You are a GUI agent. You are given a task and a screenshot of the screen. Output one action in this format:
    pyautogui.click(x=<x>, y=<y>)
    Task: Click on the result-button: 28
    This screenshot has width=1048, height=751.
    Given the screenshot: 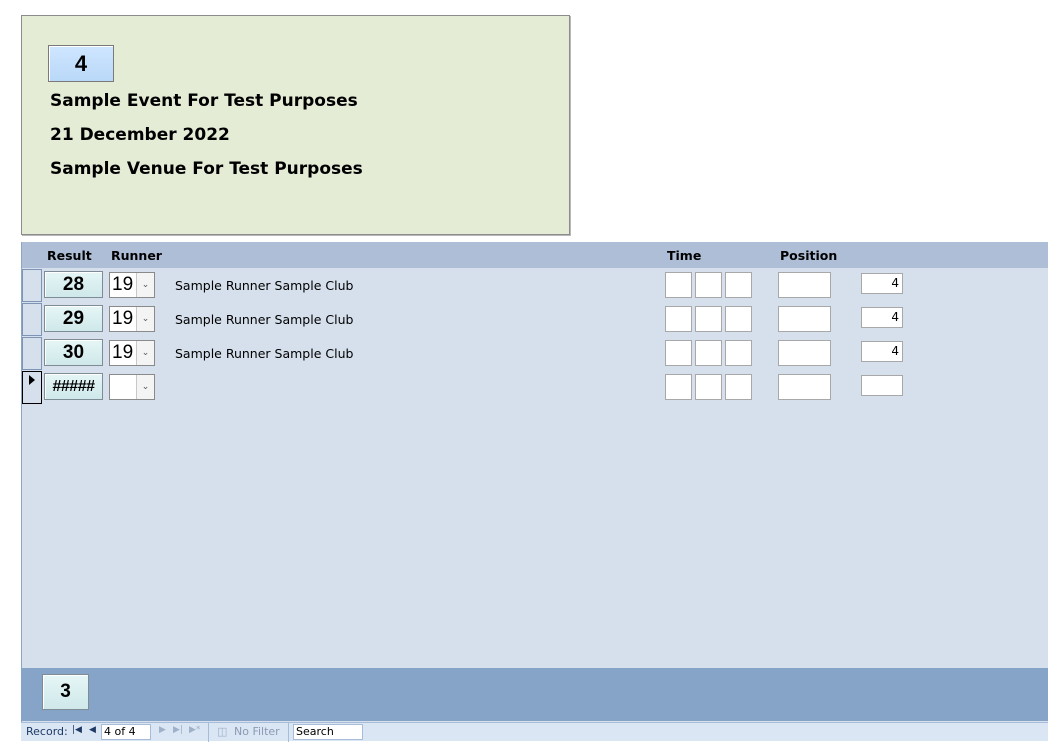 What is the action you would take?
    pyautogui.click(x=73, y=284)
    